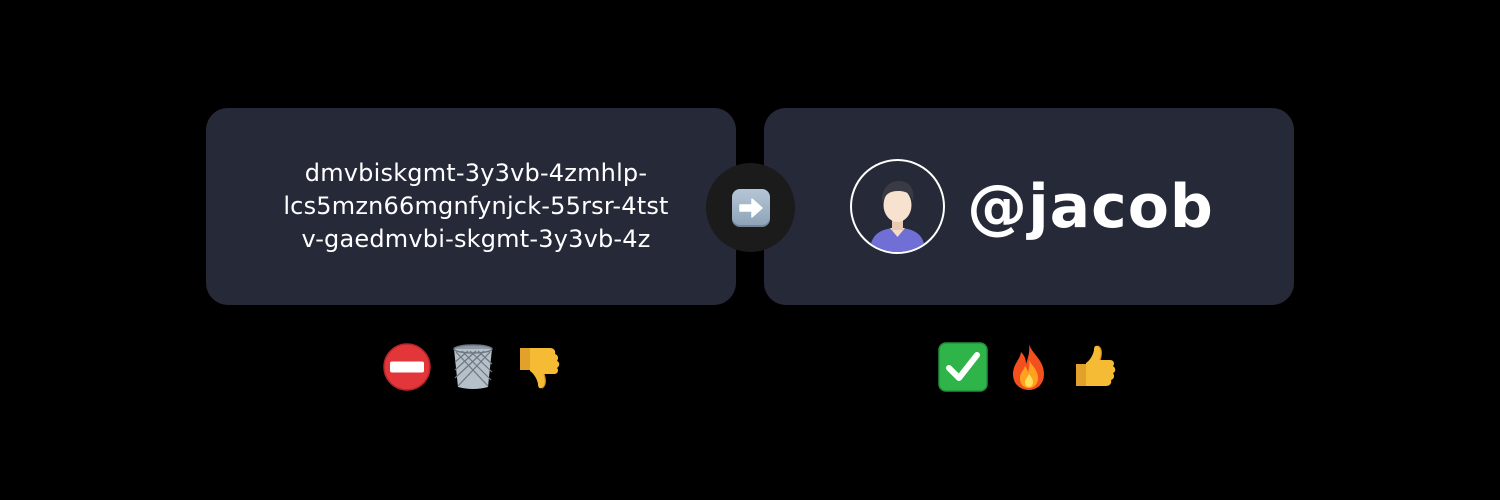 This screenshot has width=1500, height=500. I want to click on right-emoji-row, so click(1037, 367).